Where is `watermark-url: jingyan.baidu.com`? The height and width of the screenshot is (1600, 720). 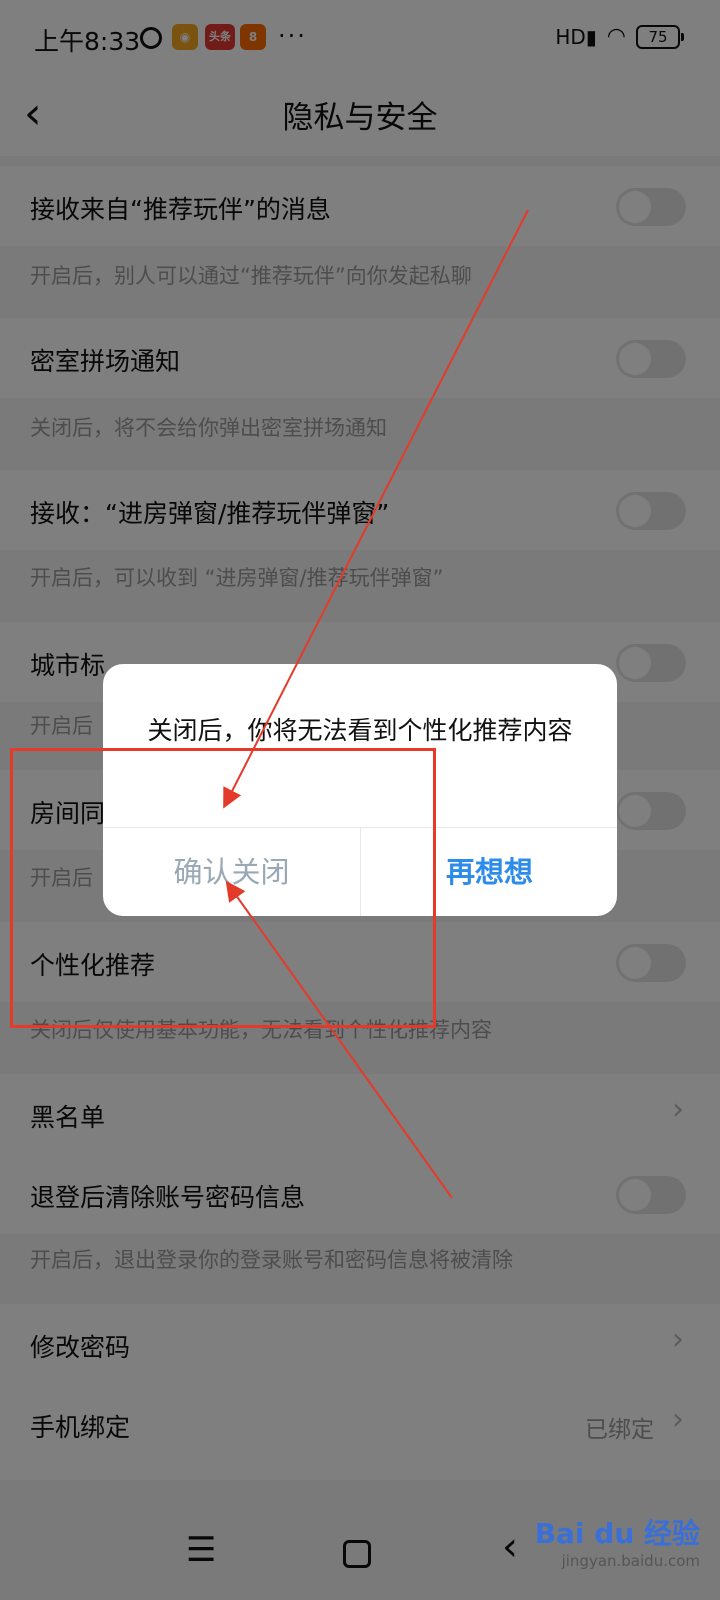
watermark-url: jingyan.baidu.com is located at coordinates (630, 1561).